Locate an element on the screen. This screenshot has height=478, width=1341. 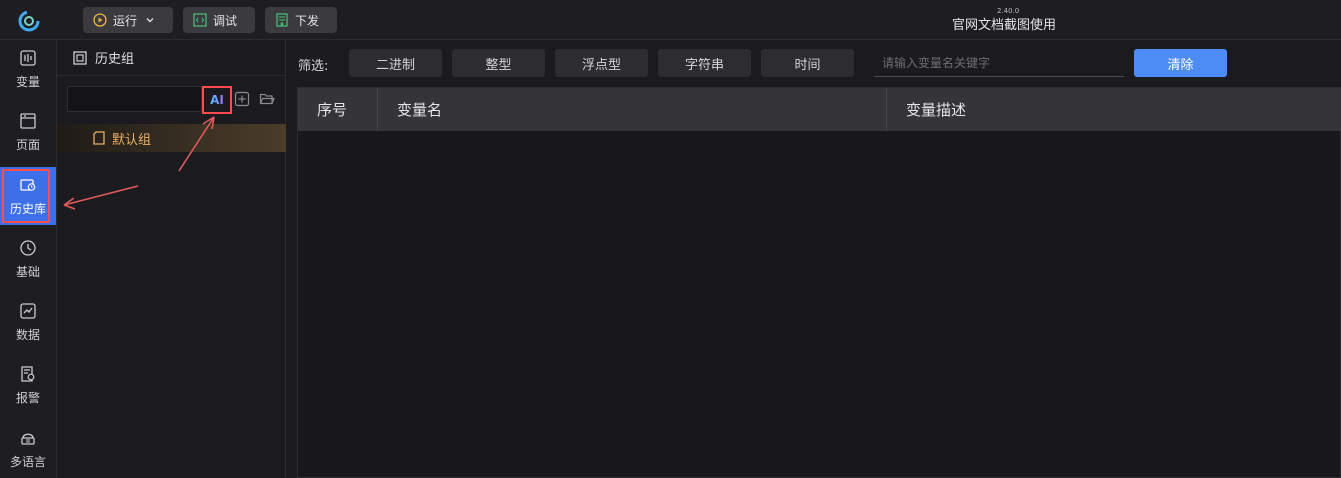
deploy-doc-icon is located at coordinates (282, 20).